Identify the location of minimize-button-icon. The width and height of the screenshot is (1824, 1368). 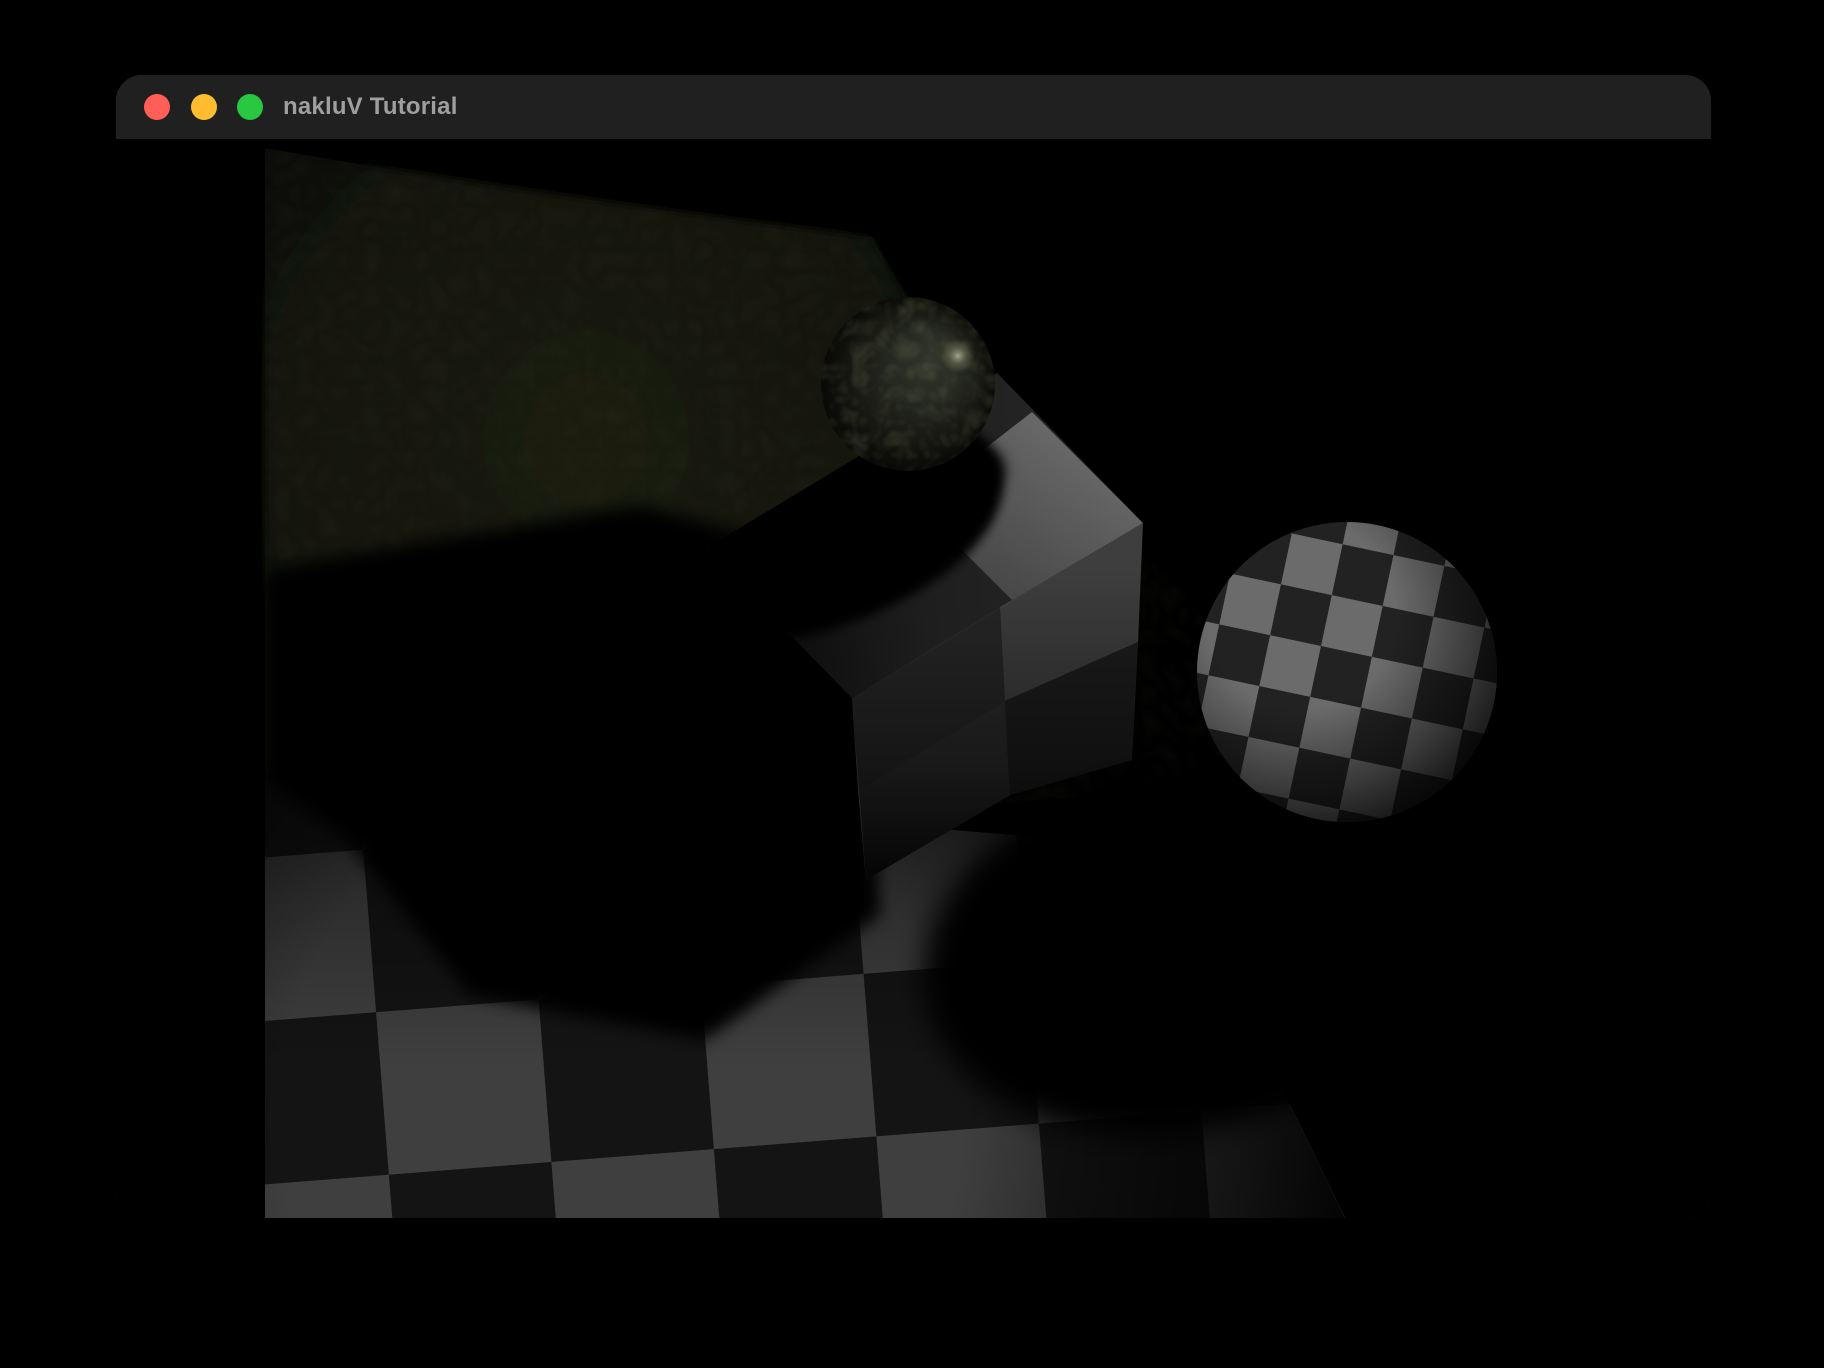
(204, 107).